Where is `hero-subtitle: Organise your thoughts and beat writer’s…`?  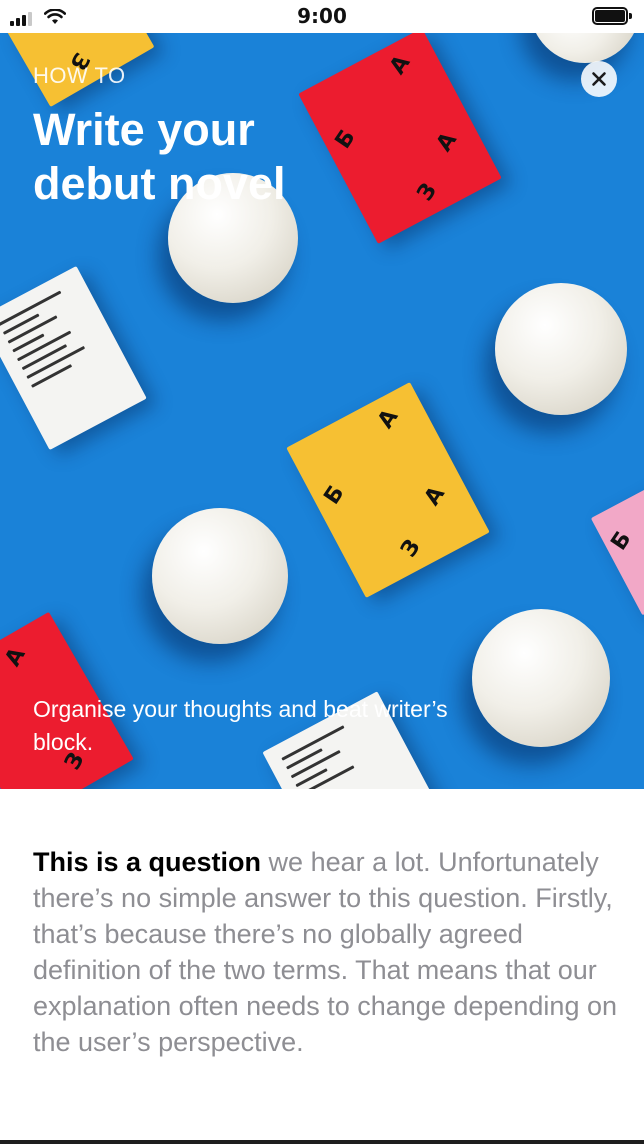 hero-subtitle: Organise your thoughts and beat writer’s… is located at coordinates (240, 725).